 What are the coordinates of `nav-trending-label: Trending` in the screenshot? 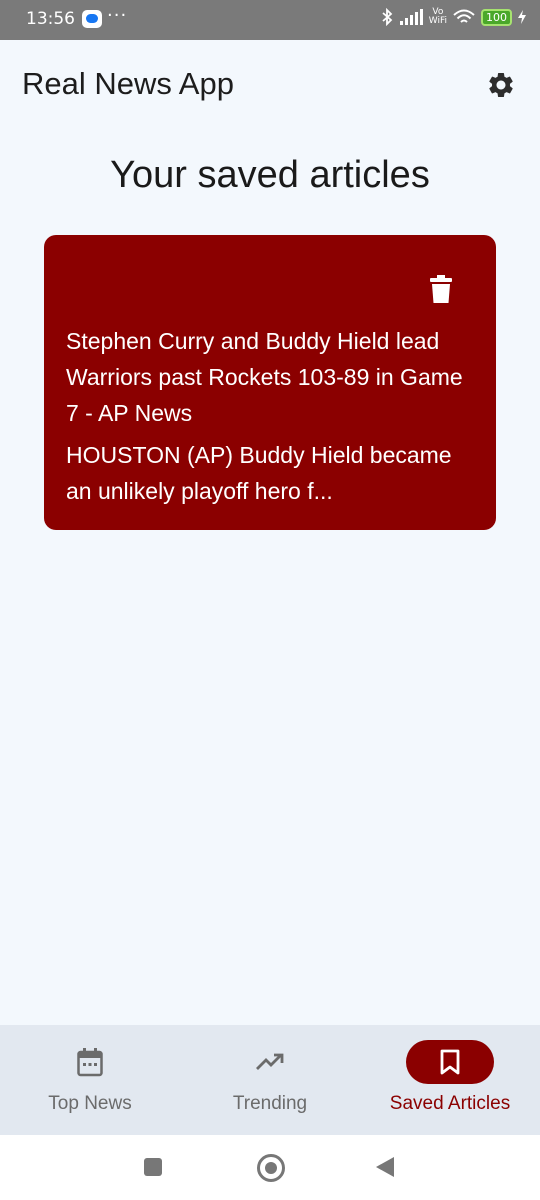 It's located at (270, 1103).